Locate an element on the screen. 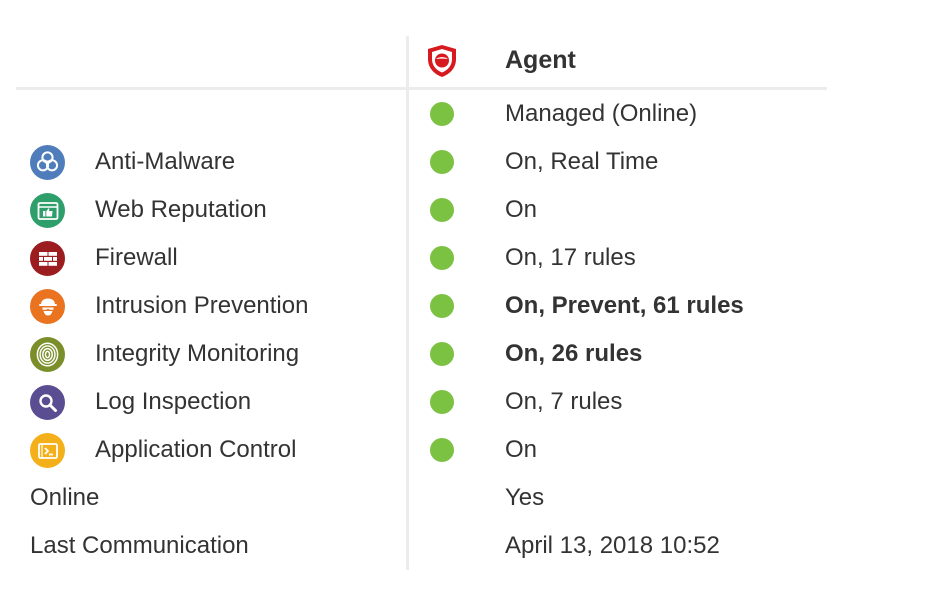 This screenshot has height=590, width=948. module-value: On, 26 rules is located at coordinates (574, 353).